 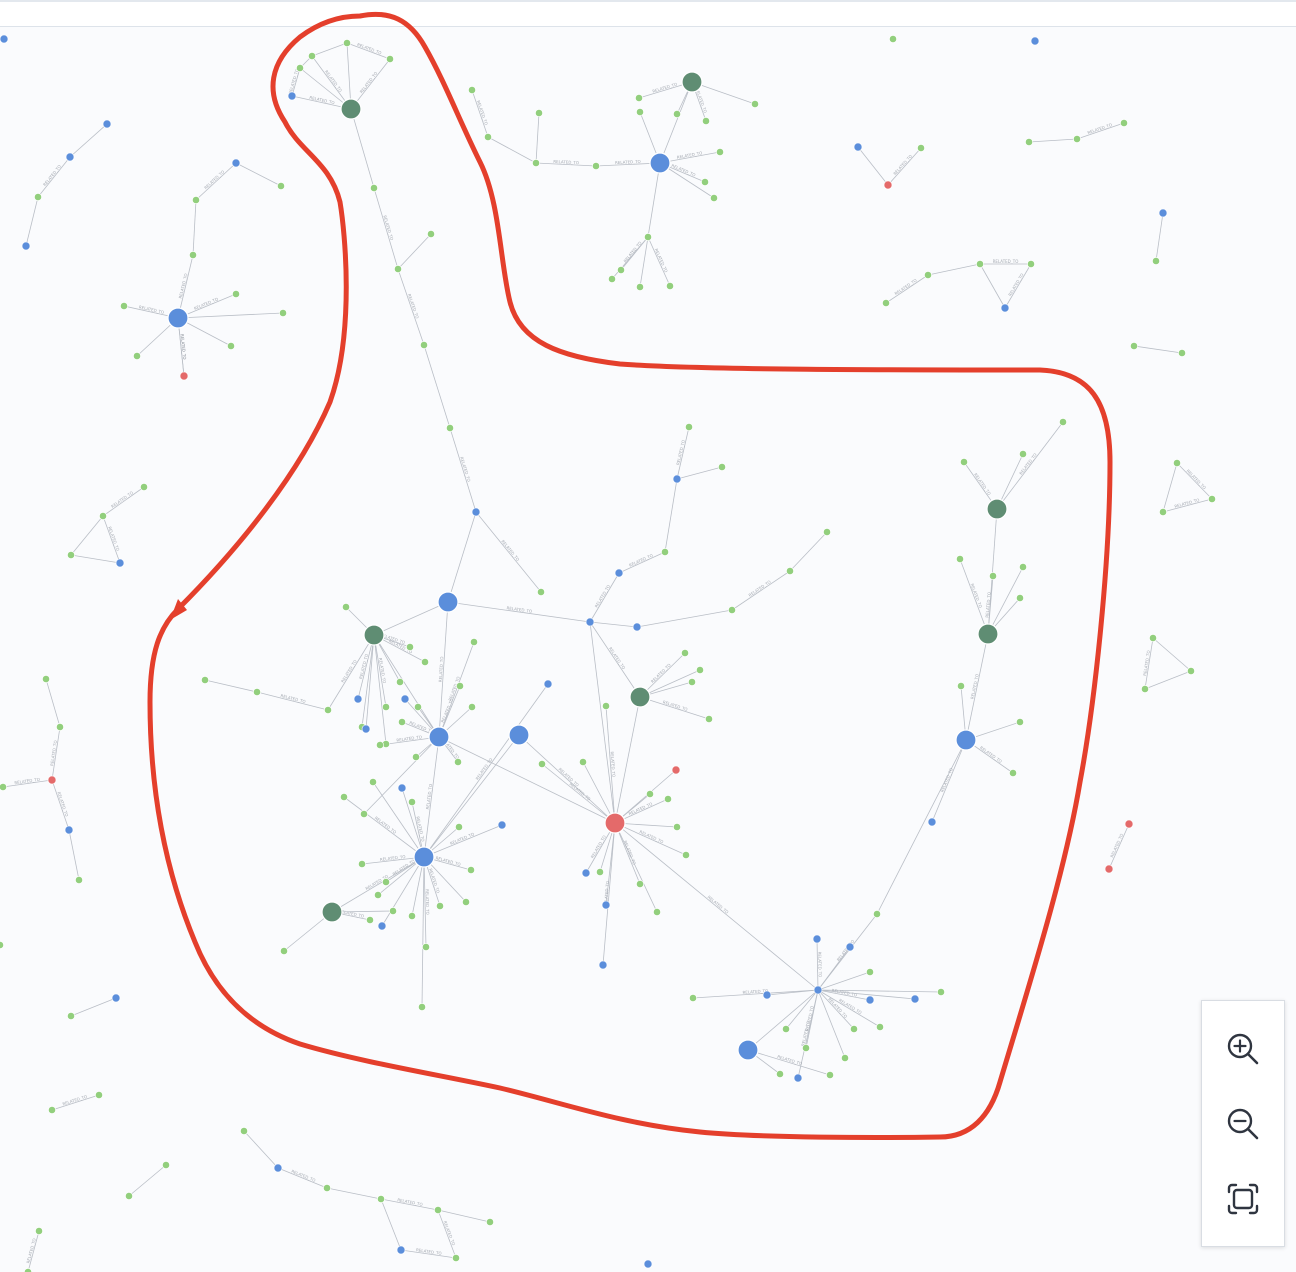 What do you see at coordinates (1243, 1199) in the screenshot?
I see `fit-screen-button: Fit to screen` at bounding box center [1243, 1199].